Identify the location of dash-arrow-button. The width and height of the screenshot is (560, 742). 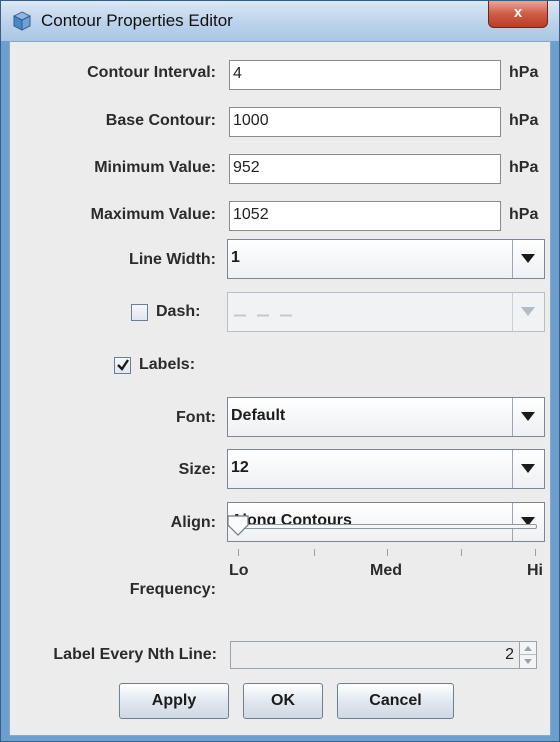
(528, 312).